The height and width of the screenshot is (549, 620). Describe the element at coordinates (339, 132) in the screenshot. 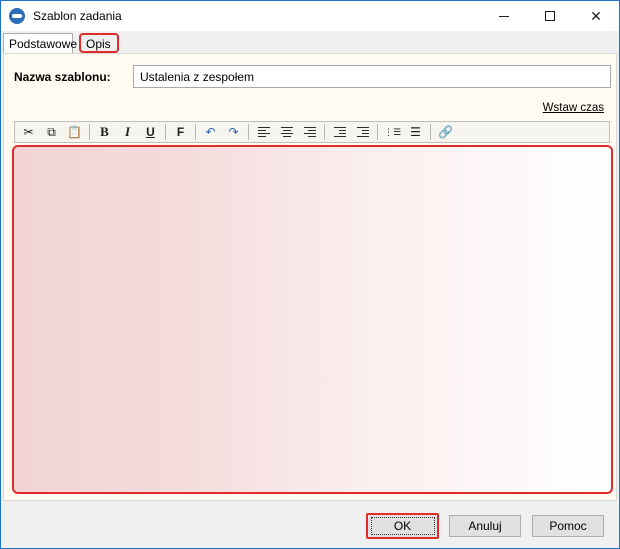

I see `outdent-icon` at that location.